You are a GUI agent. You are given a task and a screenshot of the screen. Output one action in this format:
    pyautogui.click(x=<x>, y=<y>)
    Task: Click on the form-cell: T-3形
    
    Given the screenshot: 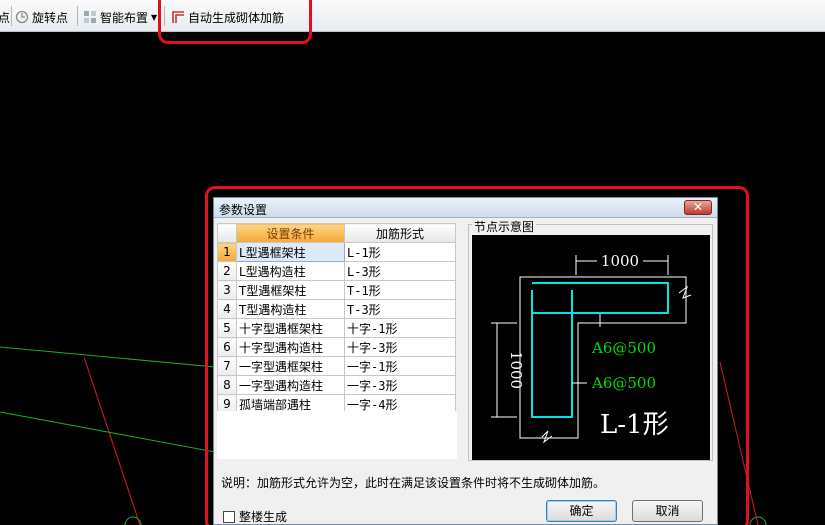 What is the action you would take?
    pyautogui.click(x=400, y=309)
    